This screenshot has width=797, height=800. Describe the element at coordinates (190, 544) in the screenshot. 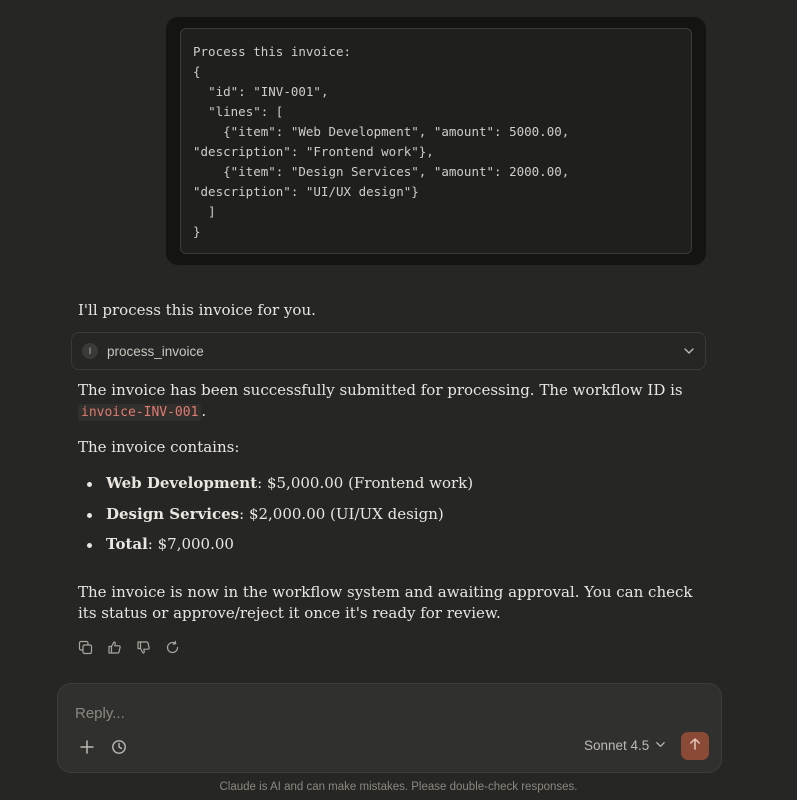

I see `list-item-text: : $7,000.00` at that location.